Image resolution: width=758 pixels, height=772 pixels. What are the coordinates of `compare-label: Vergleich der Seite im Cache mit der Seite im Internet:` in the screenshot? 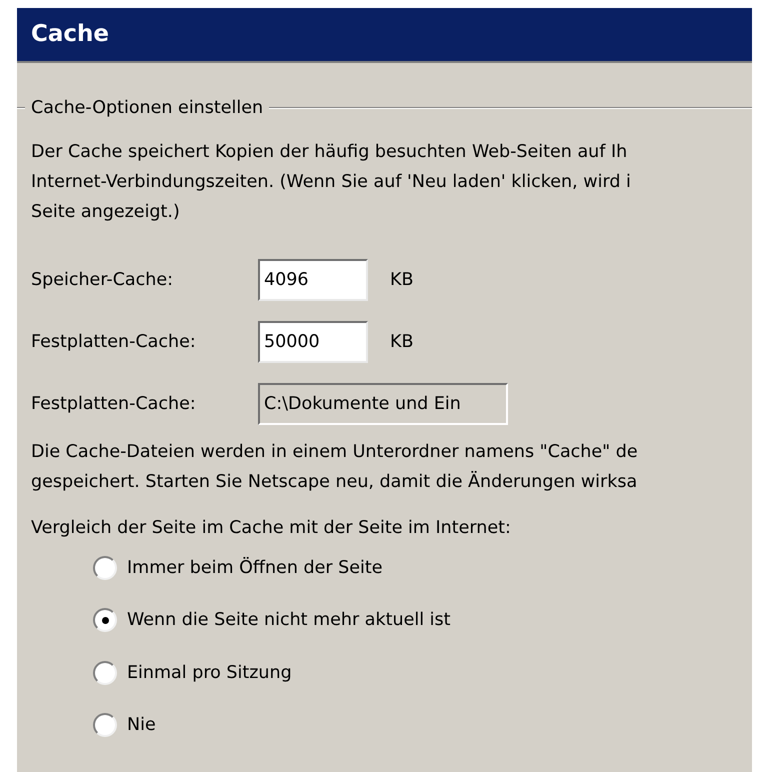 It's located at (270, 528).